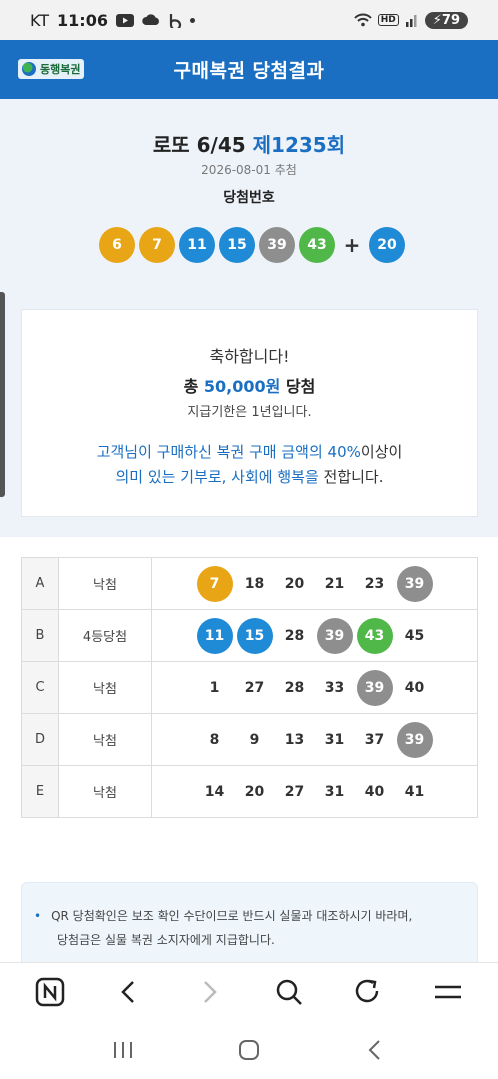 This screenshot has height=1079, width=498. I want to click on table-row: E 낙첨 14 20 27 31 40 41, so click(249, 791).